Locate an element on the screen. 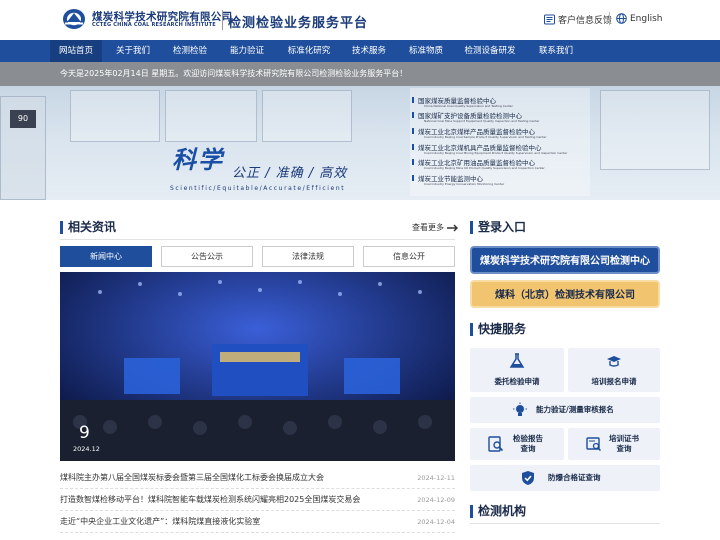  more-label: 查看更多 is located at coordinates (428, 227).